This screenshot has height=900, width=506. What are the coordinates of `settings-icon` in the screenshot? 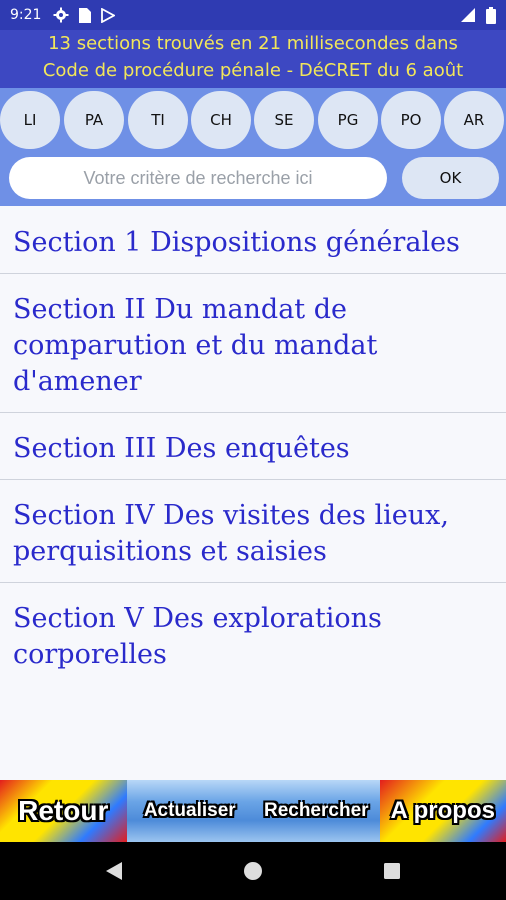 It's located at (61, 15).